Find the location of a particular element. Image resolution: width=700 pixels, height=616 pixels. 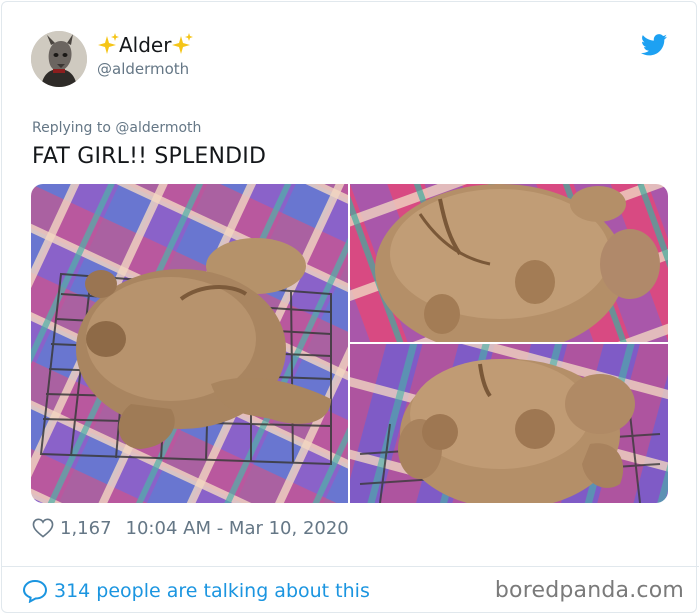

divider is located at coordinates (350, 566).